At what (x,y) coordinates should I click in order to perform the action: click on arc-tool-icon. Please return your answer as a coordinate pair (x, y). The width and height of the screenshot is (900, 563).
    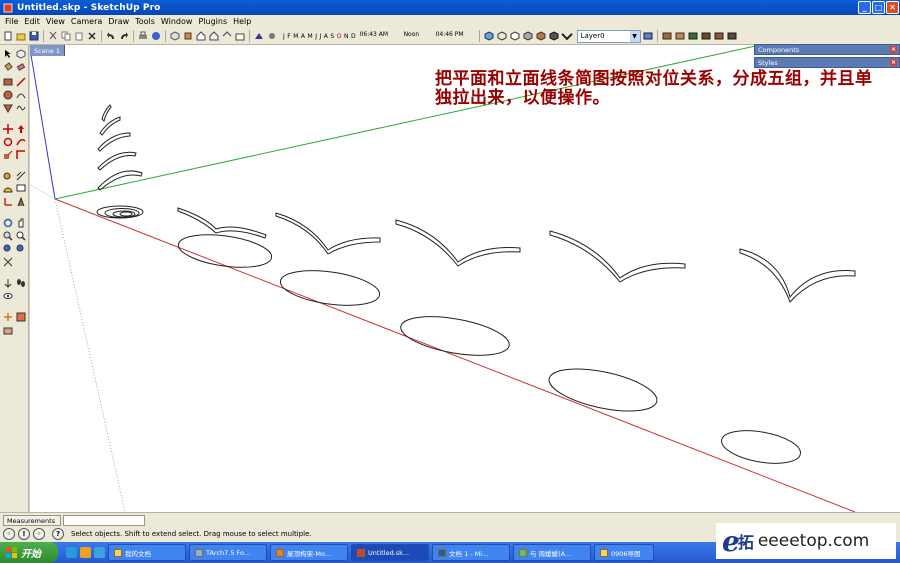
    Looking at the image, I should click on (20, 94).